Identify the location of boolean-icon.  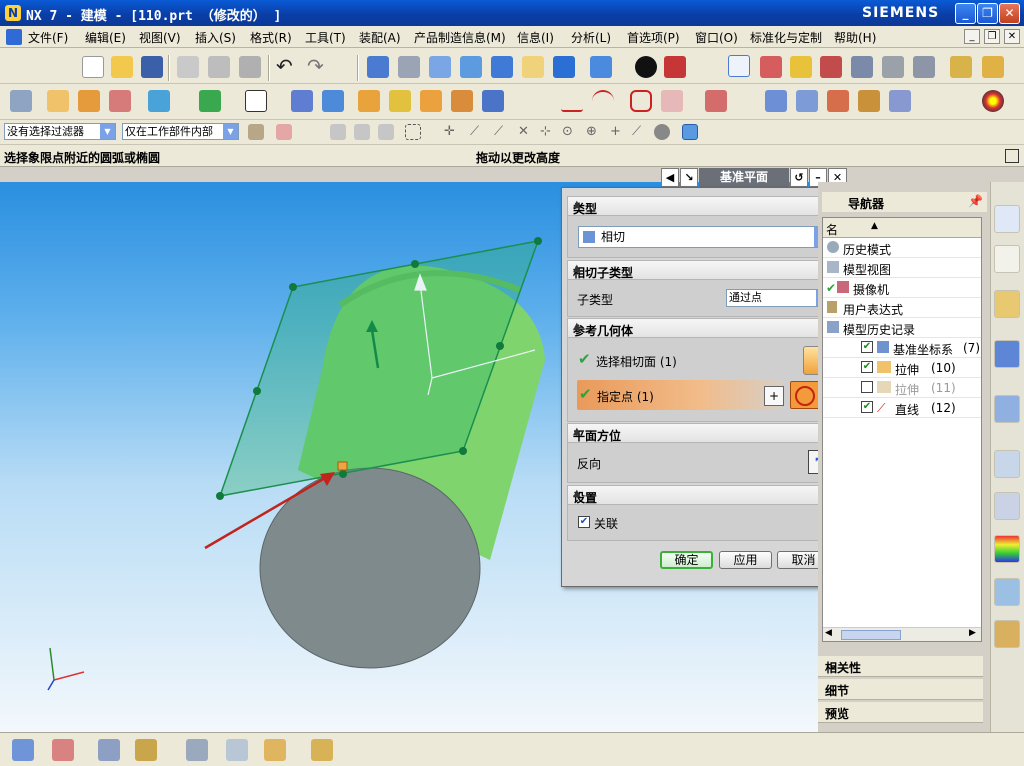
(159, 101).